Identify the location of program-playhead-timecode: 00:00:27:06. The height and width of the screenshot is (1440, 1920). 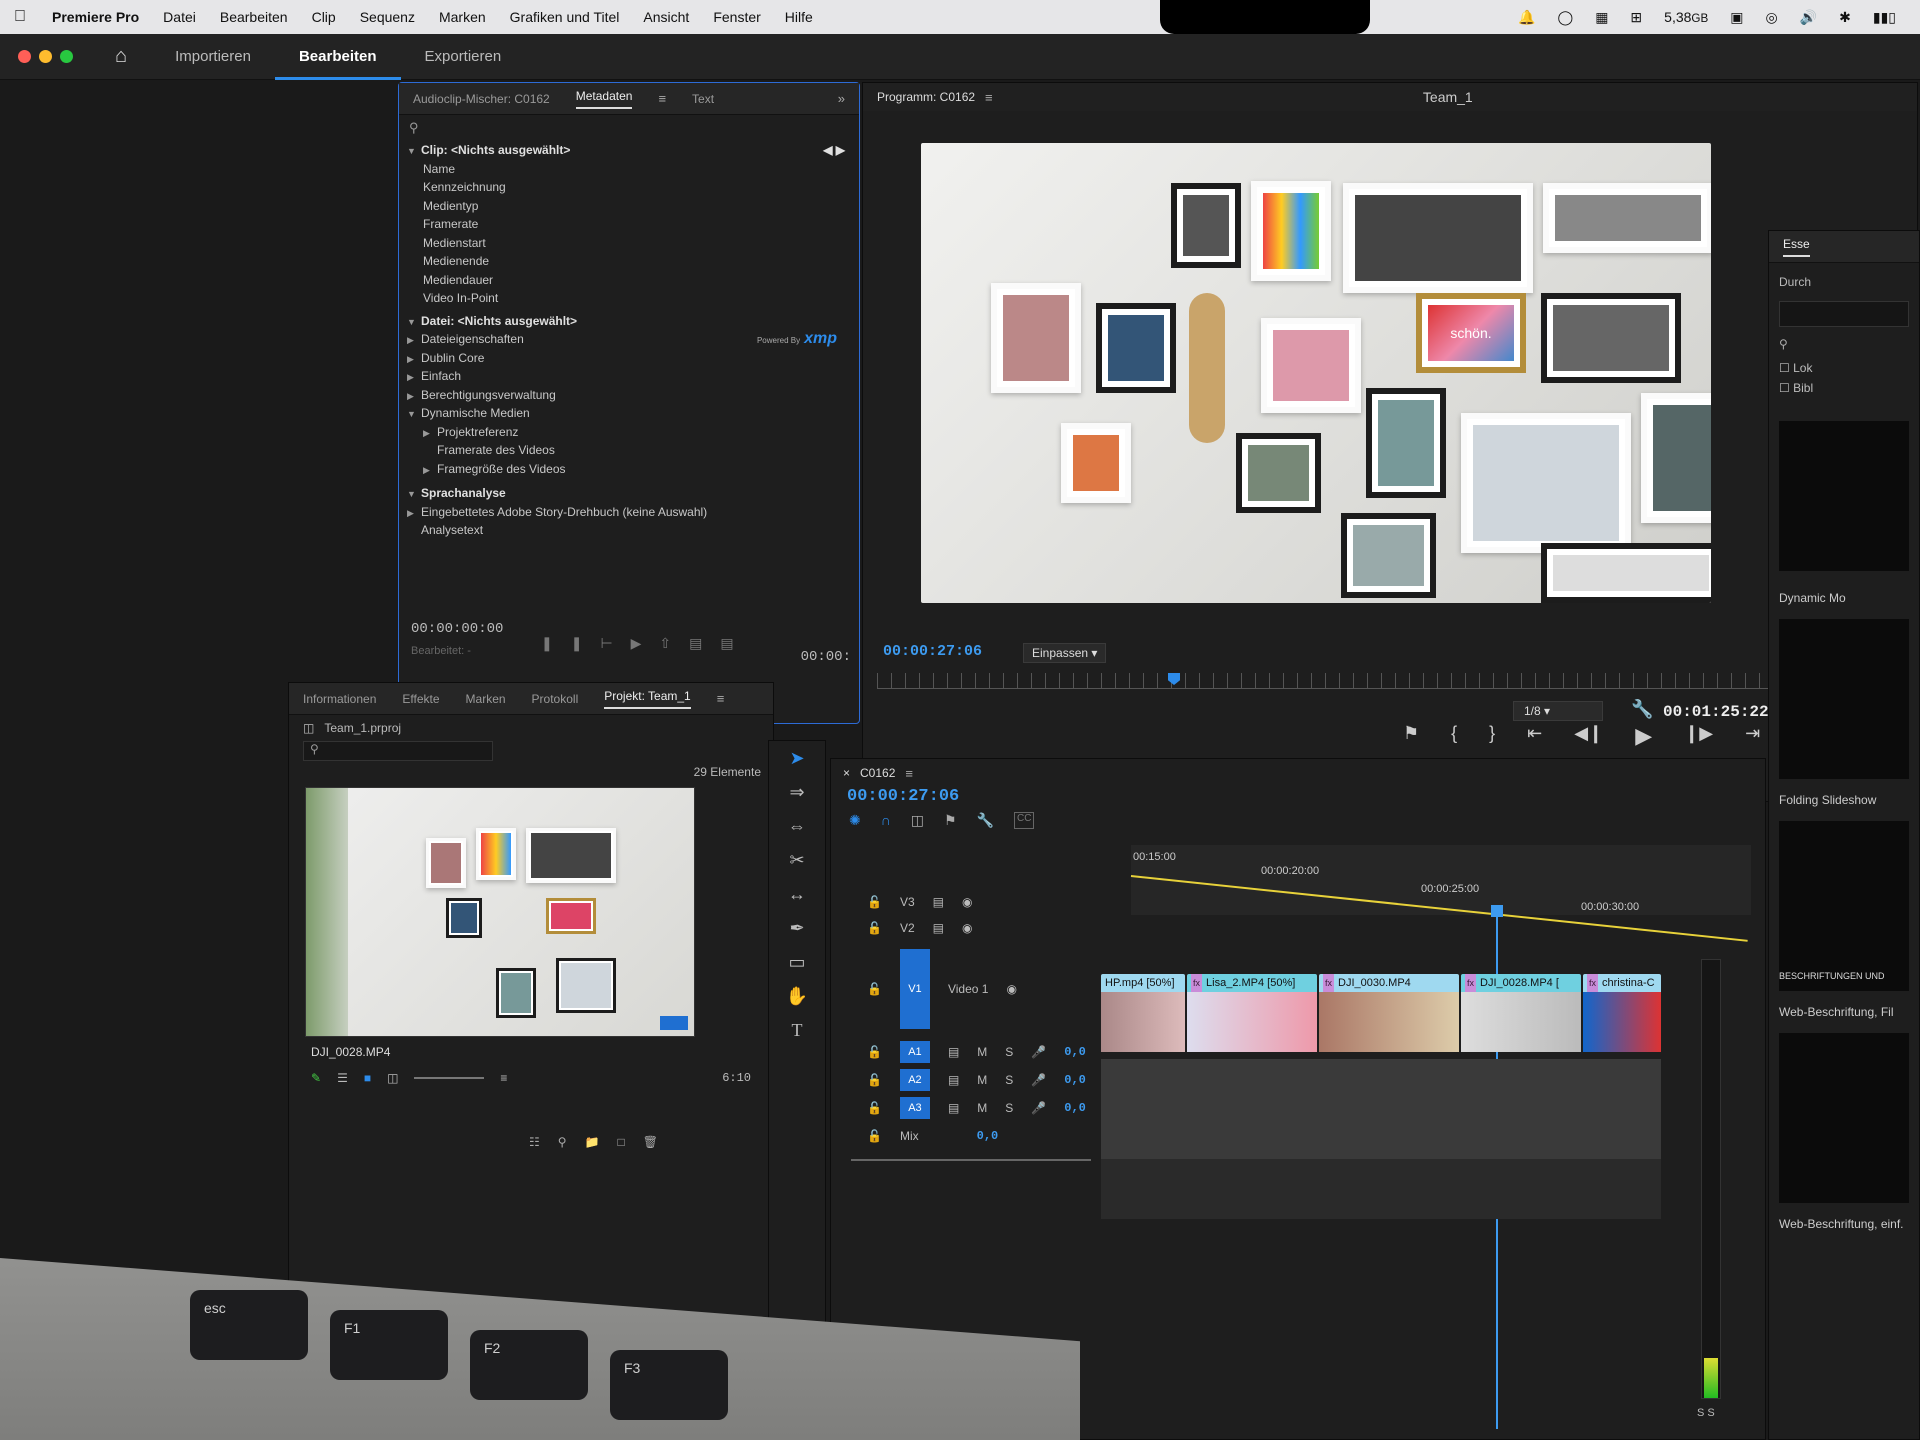
(932, 651).